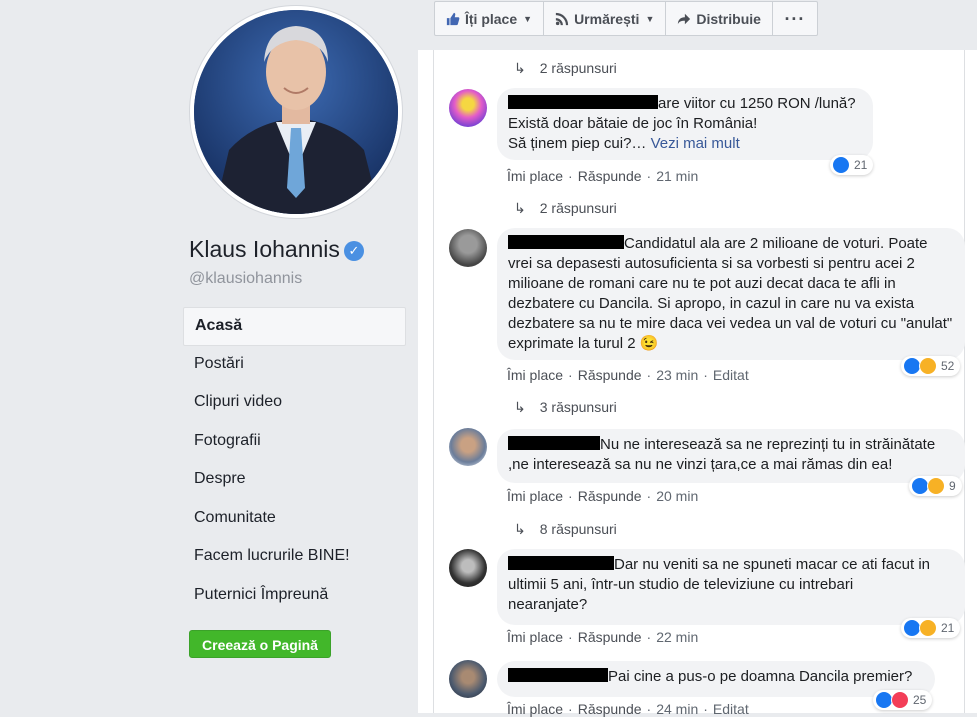 This screenshot has height=717, width=977. I want to click on verified-badge-icon: ✓, so click(353, 250).